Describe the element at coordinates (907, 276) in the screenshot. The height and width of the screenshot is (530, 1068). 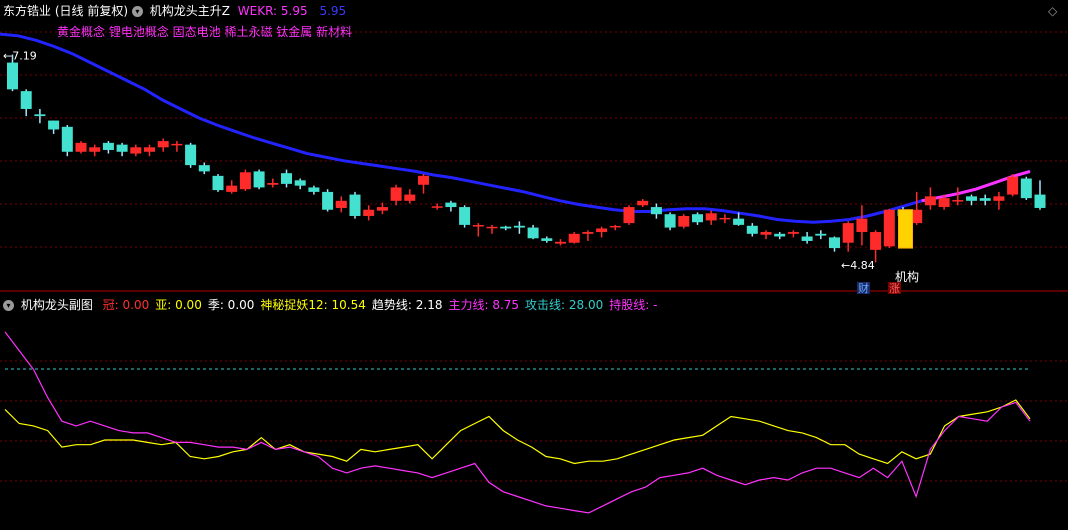
I see `marker-jigou: 机构` at that location.